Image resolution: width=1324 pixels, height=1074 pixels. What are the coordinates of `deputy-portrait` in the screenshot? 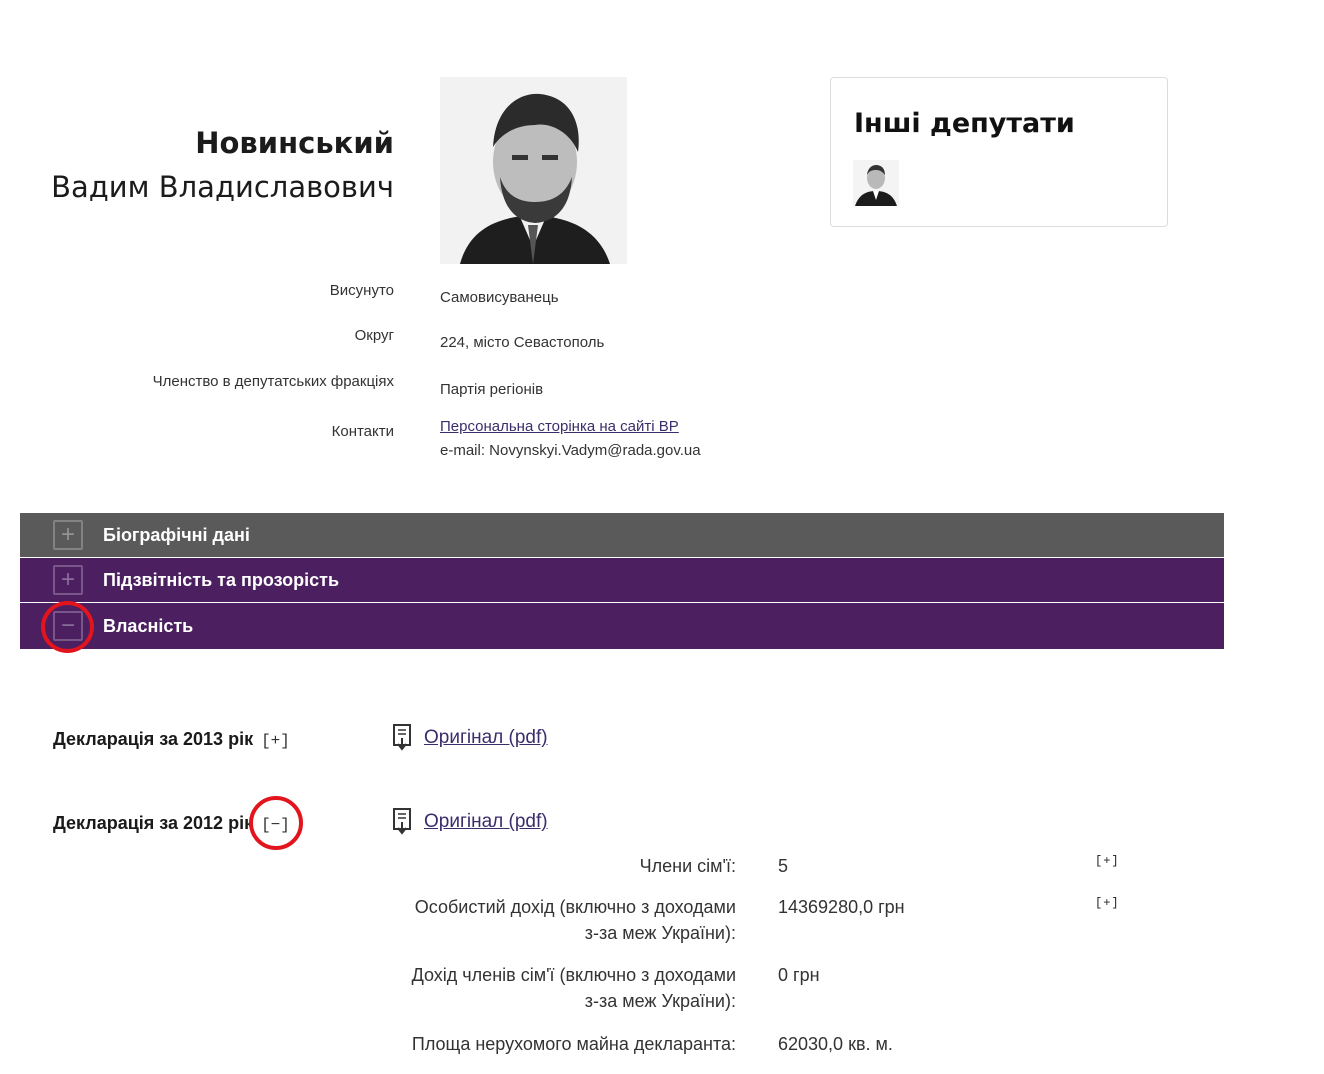 It's located at (533, 170).